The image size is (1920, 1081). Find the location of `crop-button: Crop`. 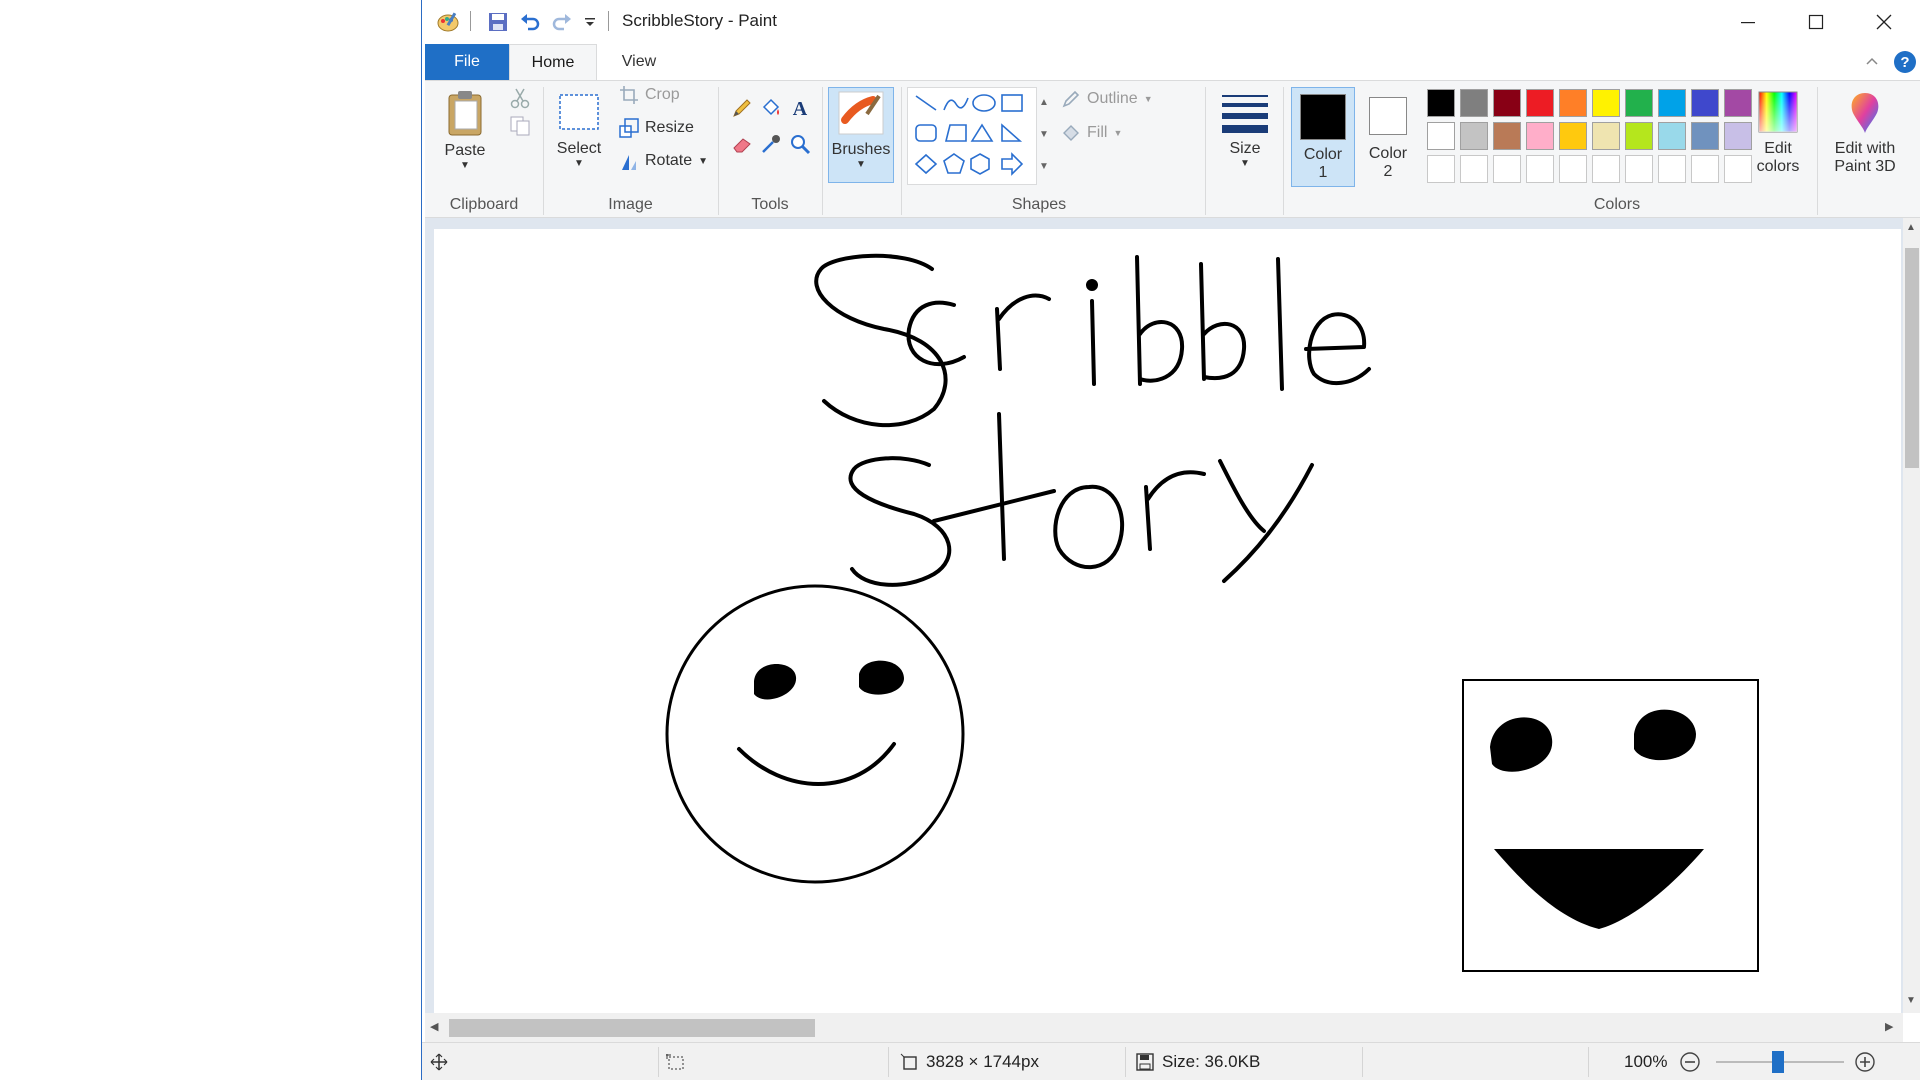

crop-button: Crop is located at coordinates (649, 95).